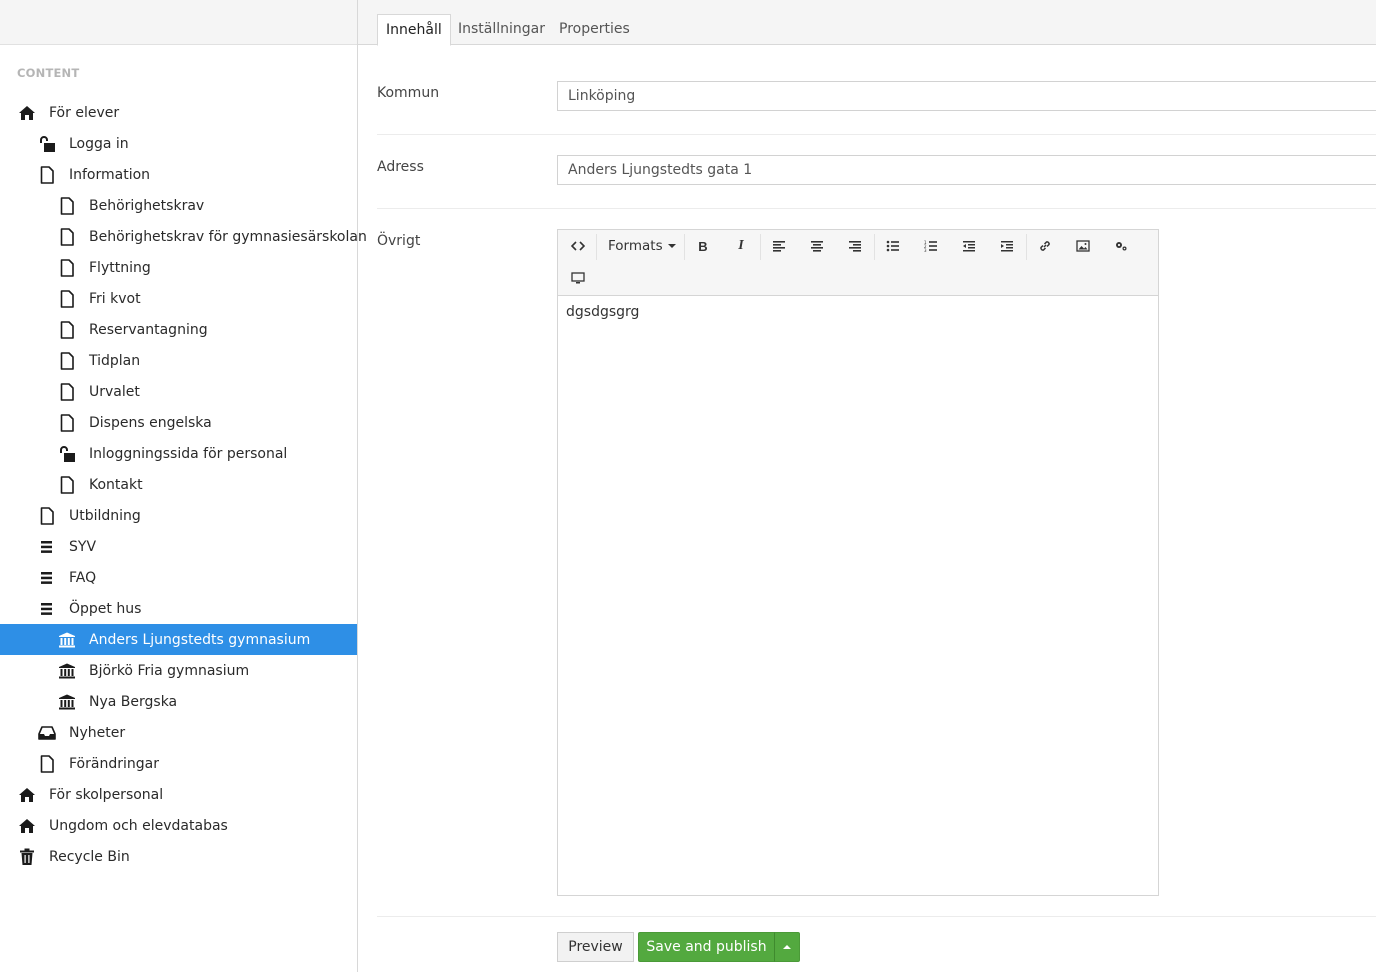 The image size is (1376, 972). I want to click on tab-bar: Innehåll Inställningar Properties, so click(867, 23).